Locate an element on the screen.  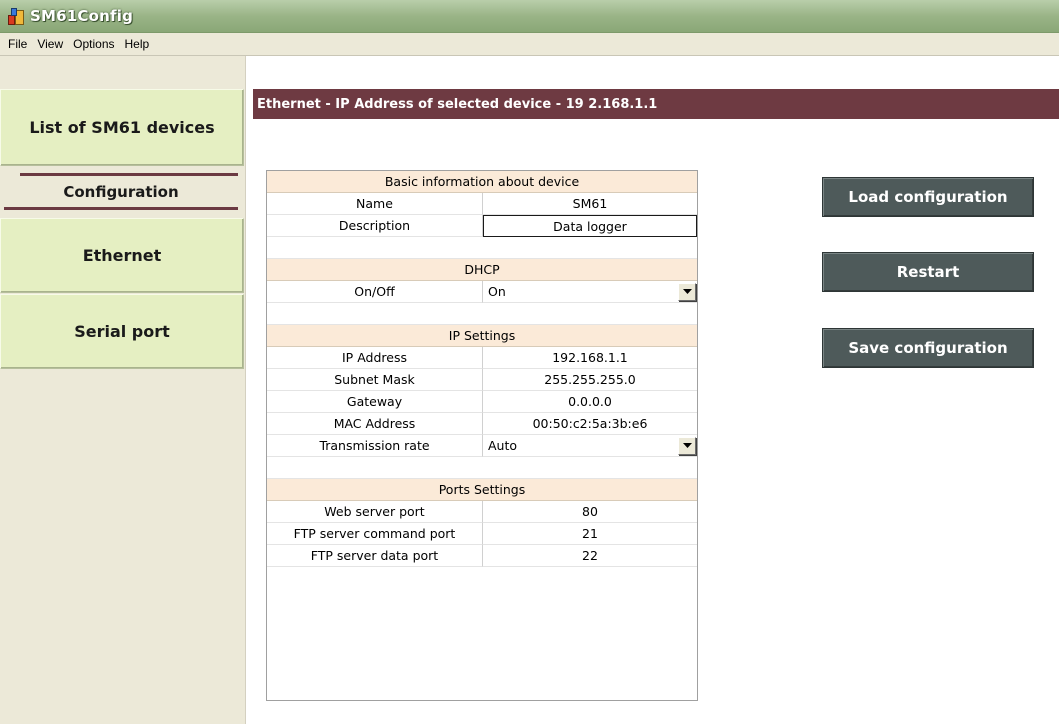
ftp-data-port-field: 22 is located at coordinates (590, 556).